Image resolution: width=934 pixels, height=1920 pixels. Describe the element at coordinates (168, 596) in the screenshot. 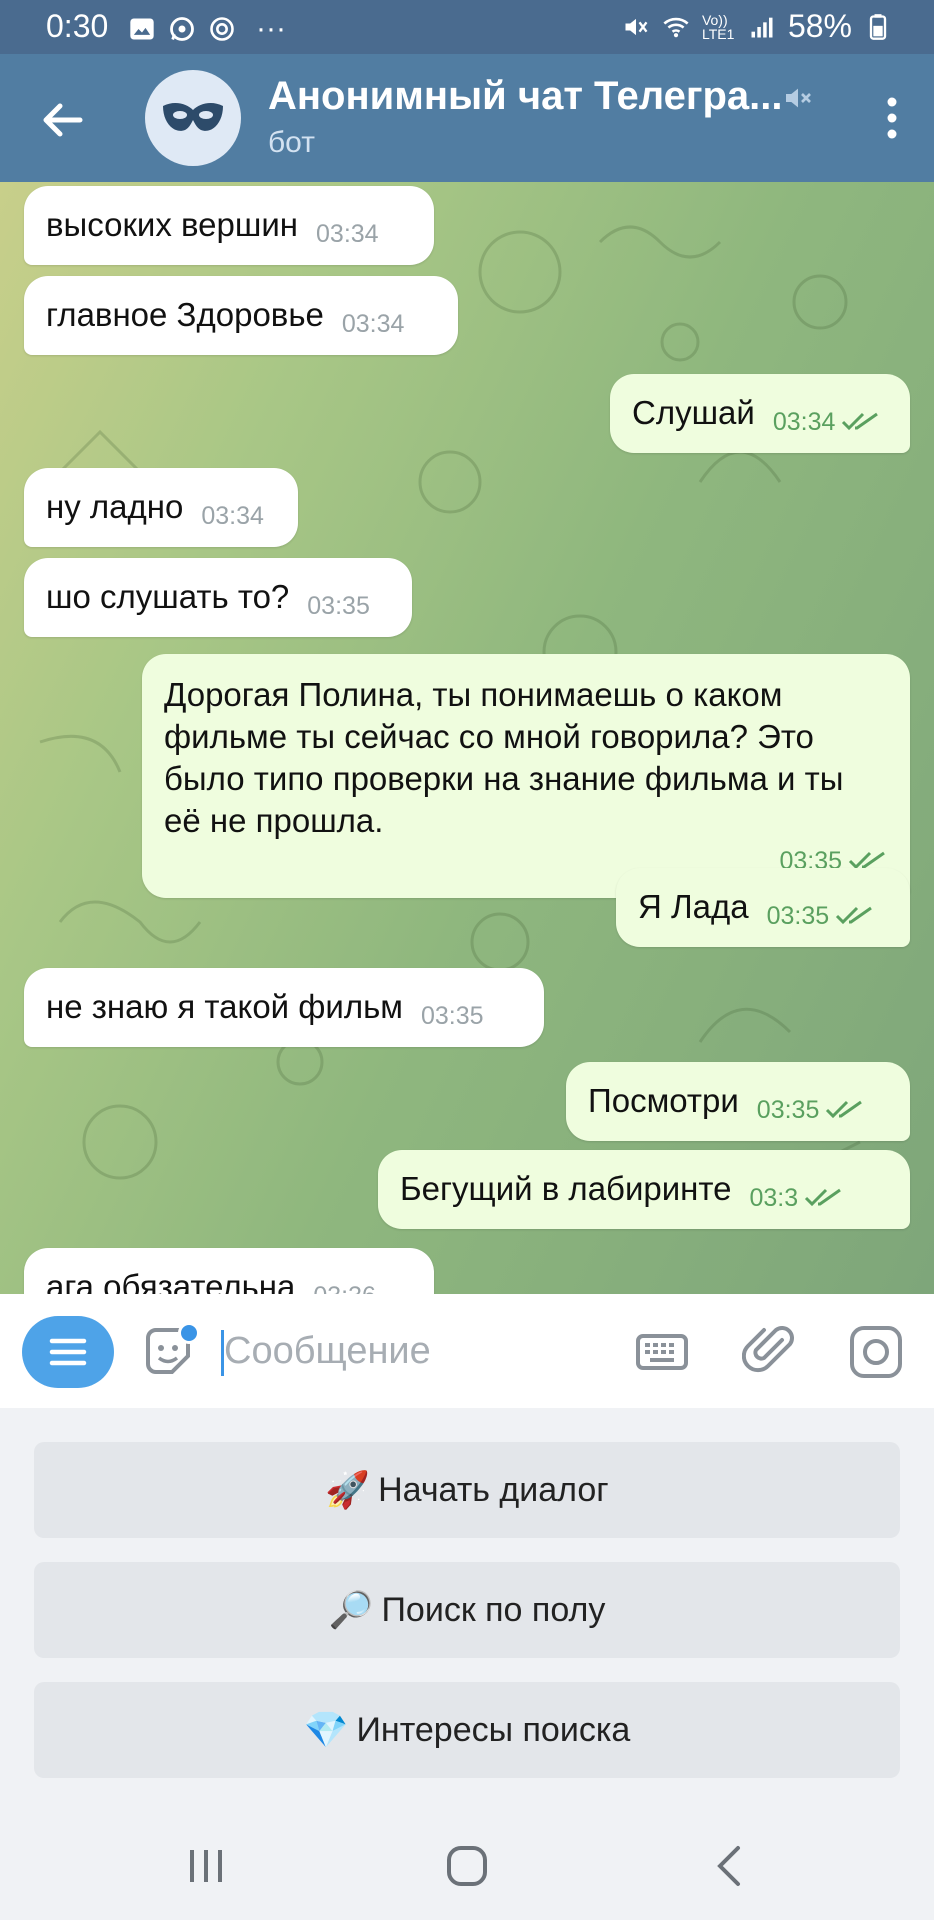

I see `message-text: шо слушать то?` at that location.